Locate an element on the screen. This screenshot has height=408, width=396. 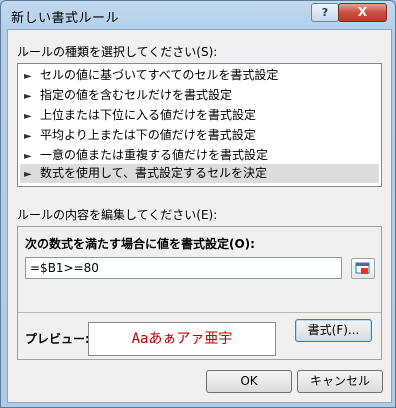
range-select-icon is located at coordinates (362, 268).